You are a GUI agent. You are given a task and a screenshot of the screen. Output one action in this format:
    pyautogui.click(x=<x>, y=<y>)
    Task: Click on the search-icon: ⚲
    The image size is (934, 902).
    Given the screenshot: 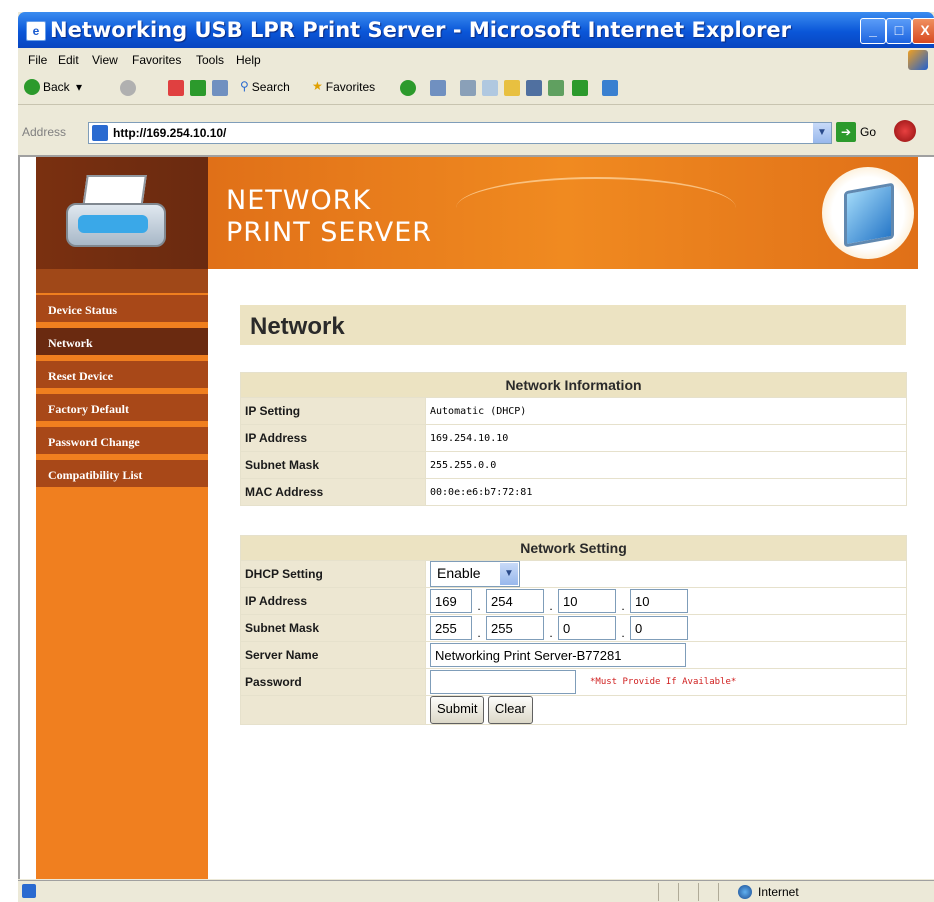 What is the action you would take?
    pyautogui.click(x=244, y=86)
    